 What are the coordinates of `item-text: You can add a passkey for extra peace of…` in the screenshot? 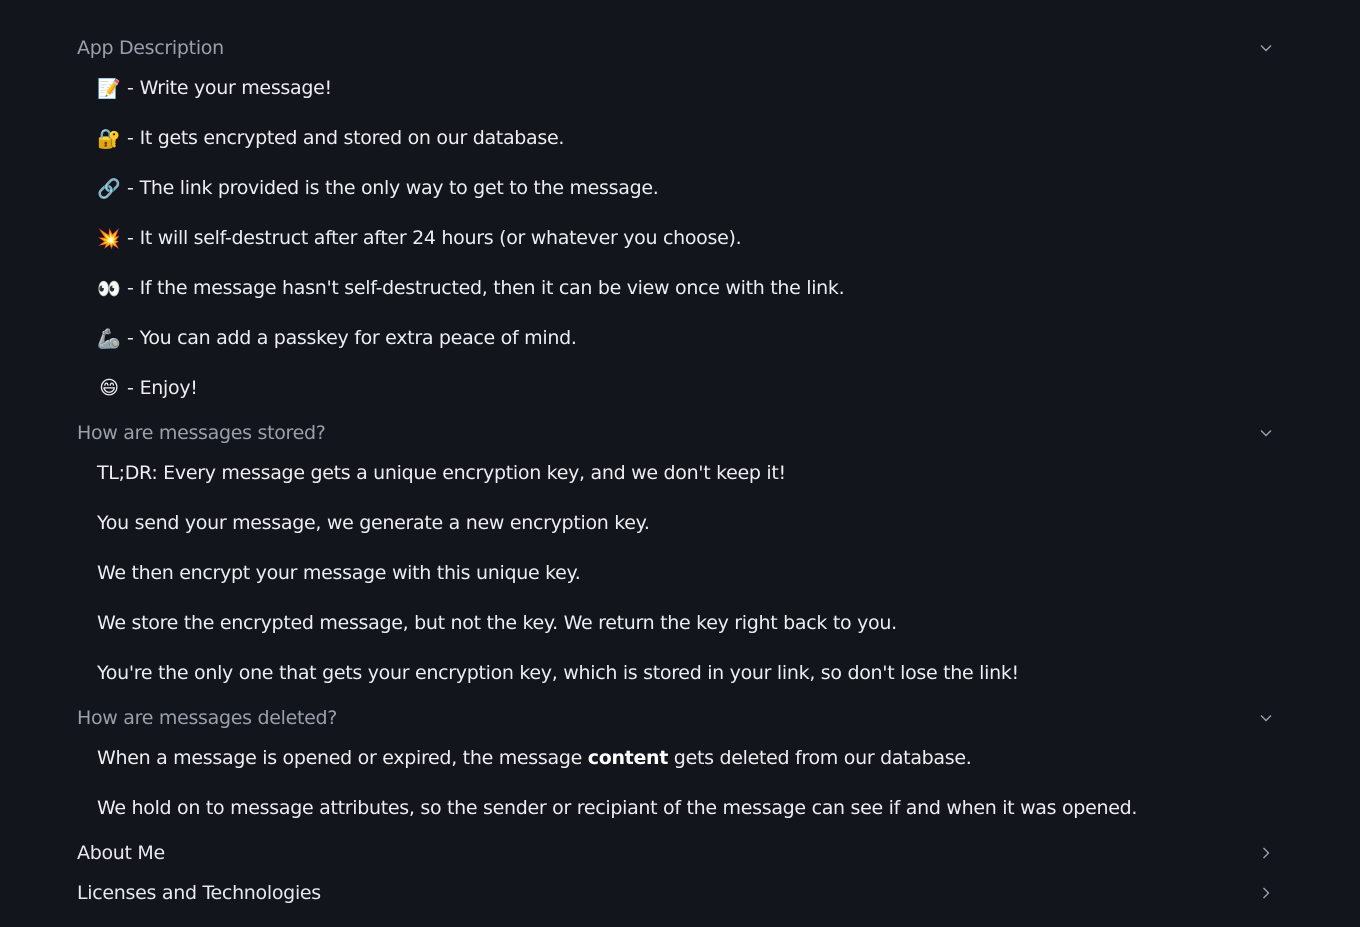 It's located at (358, 338).